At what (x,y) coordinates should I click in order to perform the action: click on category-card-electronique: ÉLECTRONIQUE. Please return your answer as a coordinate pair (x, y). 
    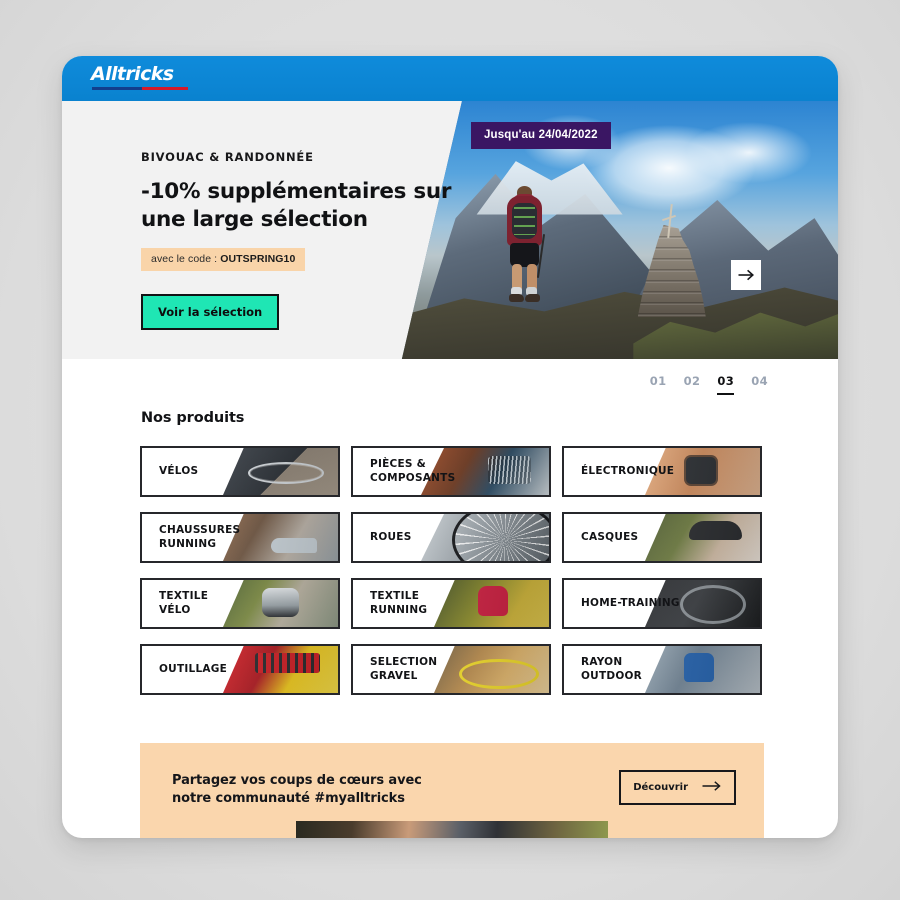
    Looking at the image, I should click on (662, 471).